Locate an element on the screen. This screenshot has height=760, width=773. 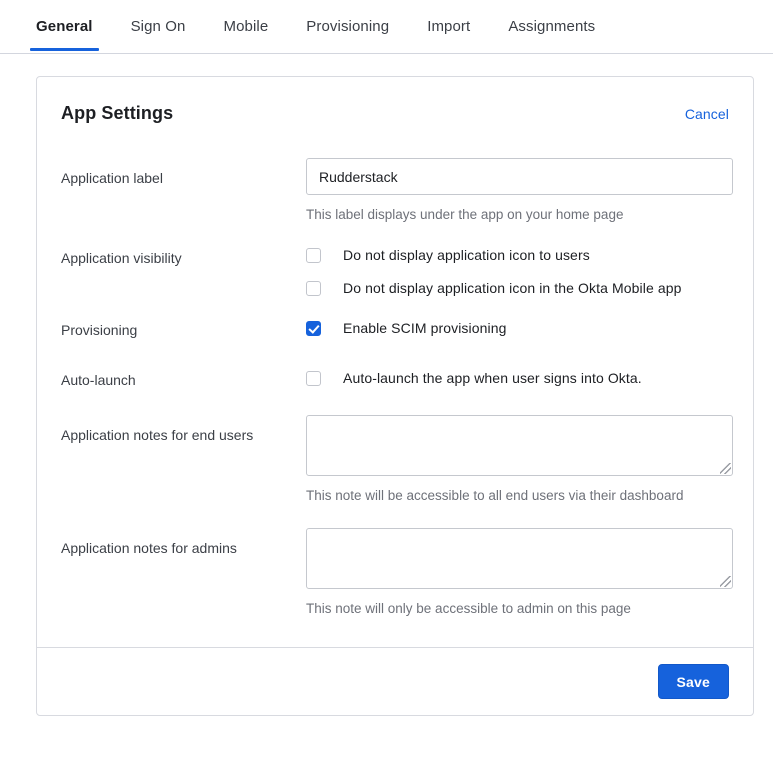
enable-scim-label: Enable SCIM provisioning is located at coordinates (425, 328).